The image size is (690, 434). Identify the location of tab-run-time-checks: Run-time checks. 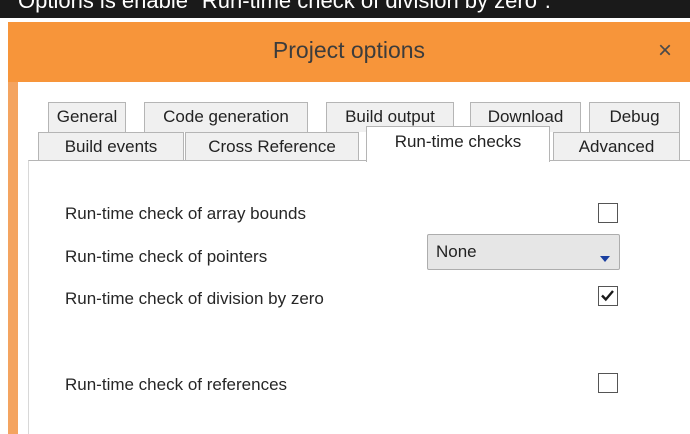
(458, 144).